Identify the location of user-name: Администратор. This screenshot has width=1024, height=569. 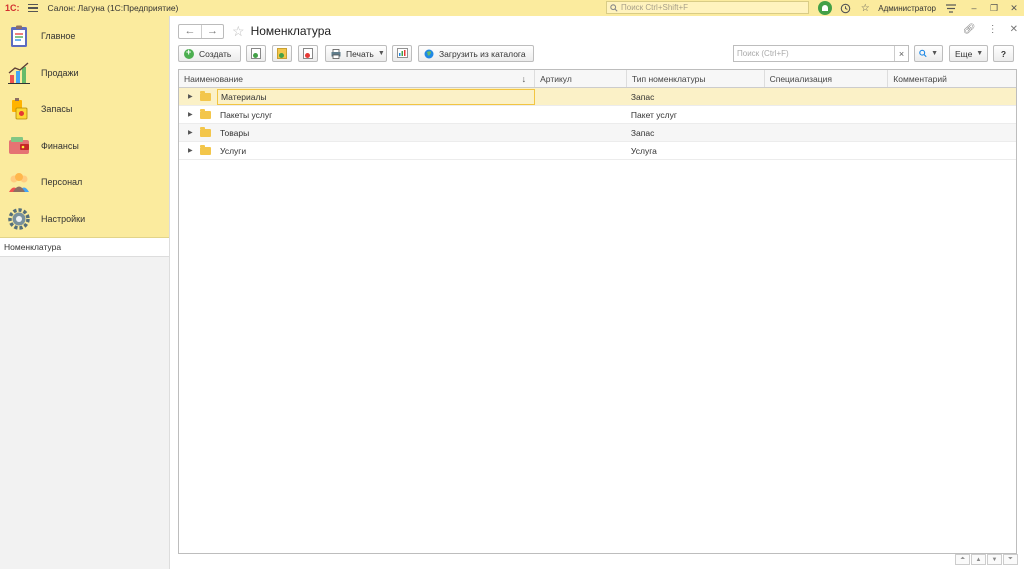
(907, 8).